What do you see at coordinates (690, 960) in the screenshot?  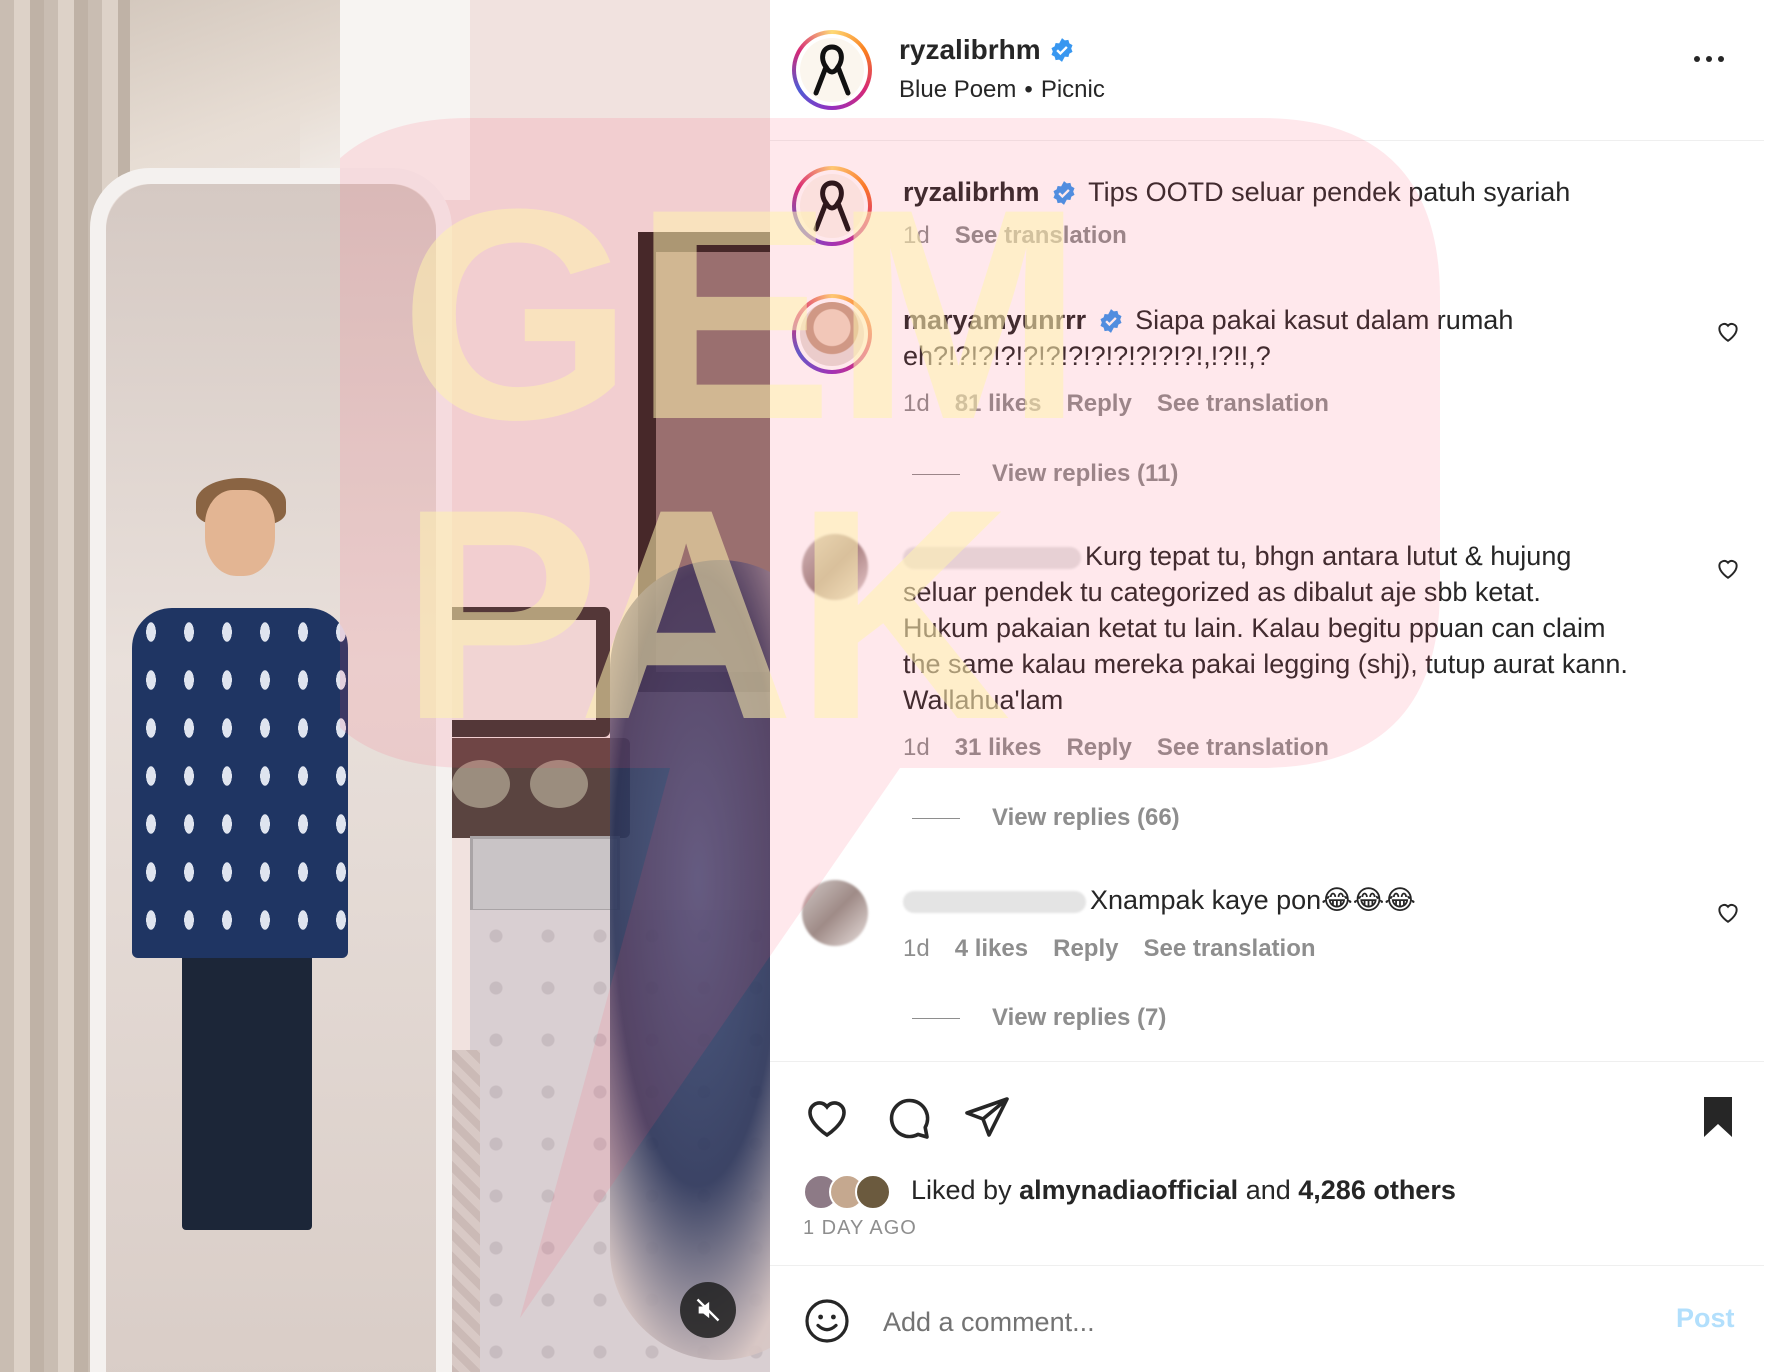 I see `foreground-blur` at bounding box center [690, 960].